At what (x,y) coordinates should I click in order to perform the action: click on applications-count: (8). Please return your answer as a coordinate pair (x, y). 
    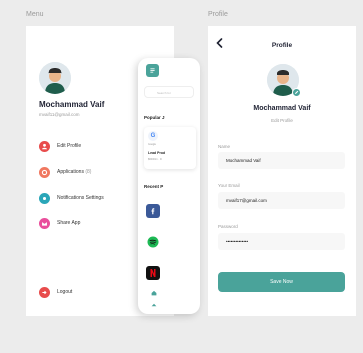
    Looking at the image, I should click on (88, 172).